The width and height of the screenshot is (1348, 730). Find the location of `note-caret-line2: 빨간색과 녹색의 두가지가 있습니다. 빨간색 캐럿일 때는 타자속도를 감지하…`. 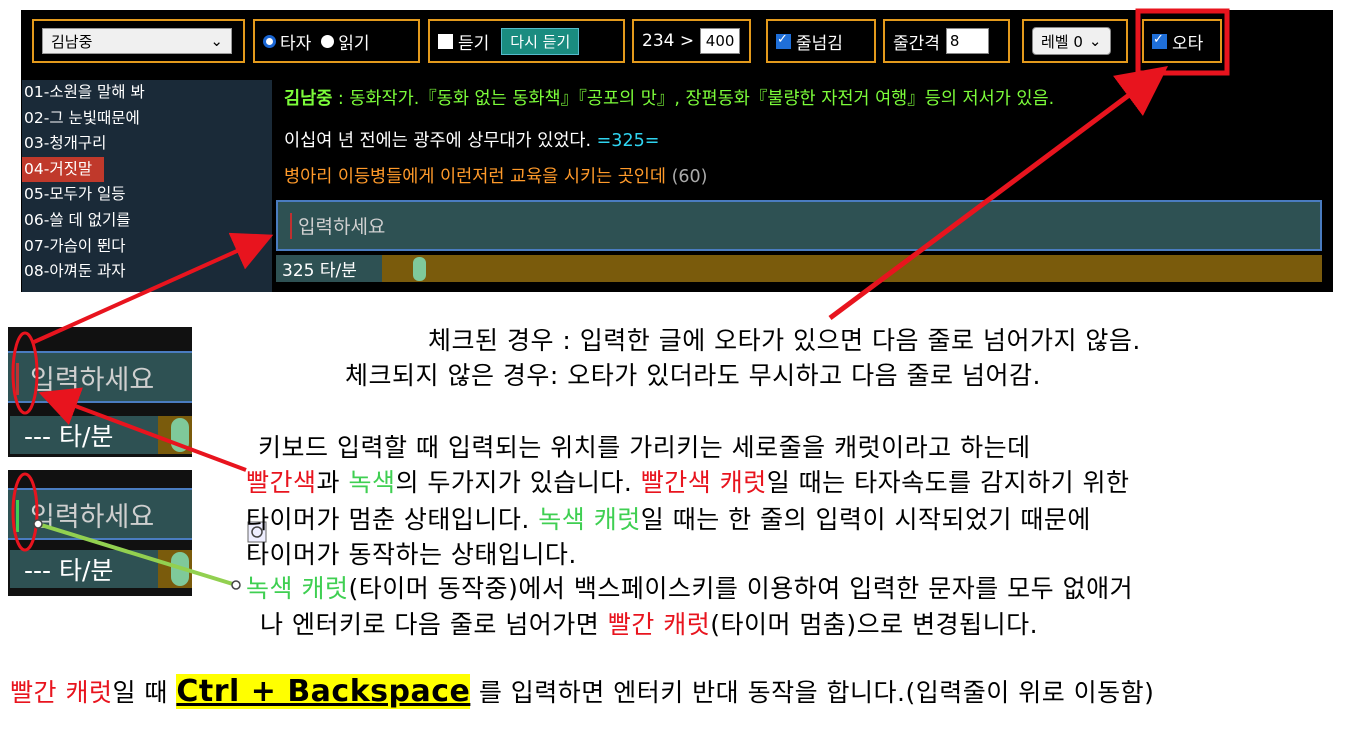

note-caret-line2: 빨간색과 녹색의 두가지가 있습니다. 빨간색 캐럿일 때는 타자속도를 감지하… is located at coordinates (688, 481).